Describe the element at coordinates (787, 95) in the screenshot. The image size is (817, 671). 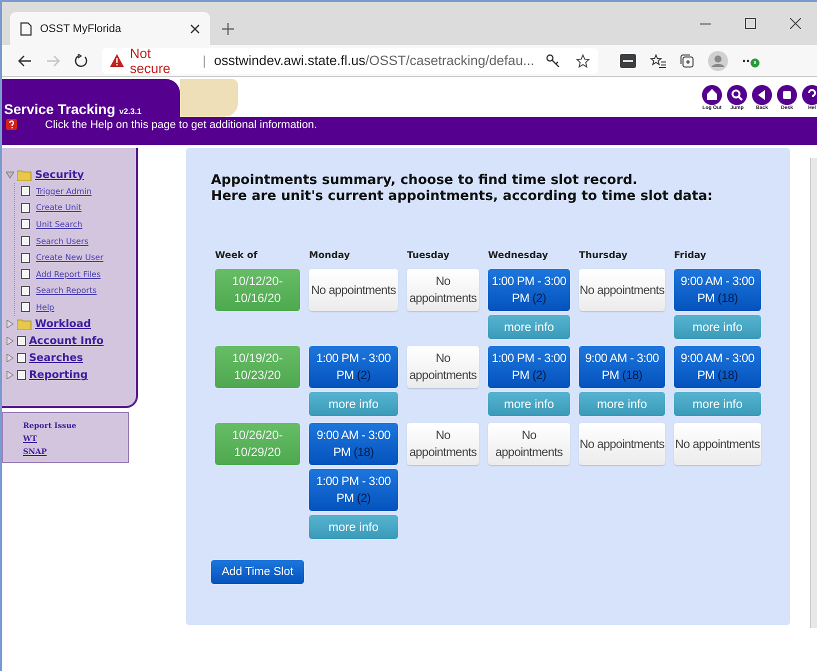
I see `stop-icon` at that location.